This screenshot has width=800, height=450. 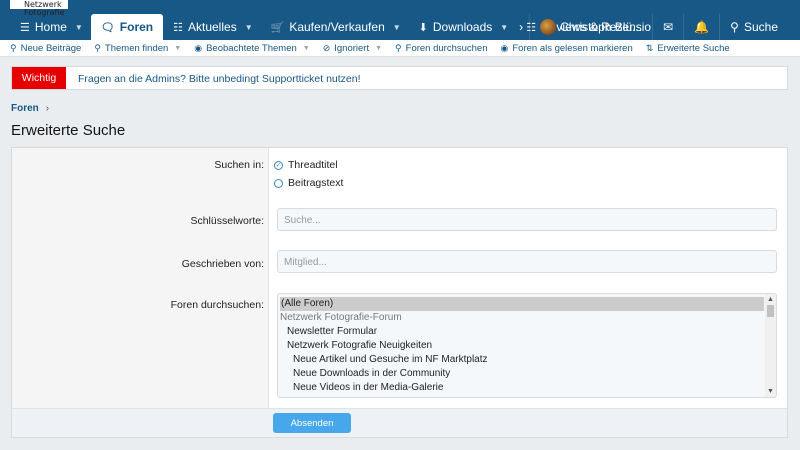 What do you see at coordinates (522, 304) in the screenshot?
I see `forum-option: (Alle Foren)` at bounding box center [522, 304].